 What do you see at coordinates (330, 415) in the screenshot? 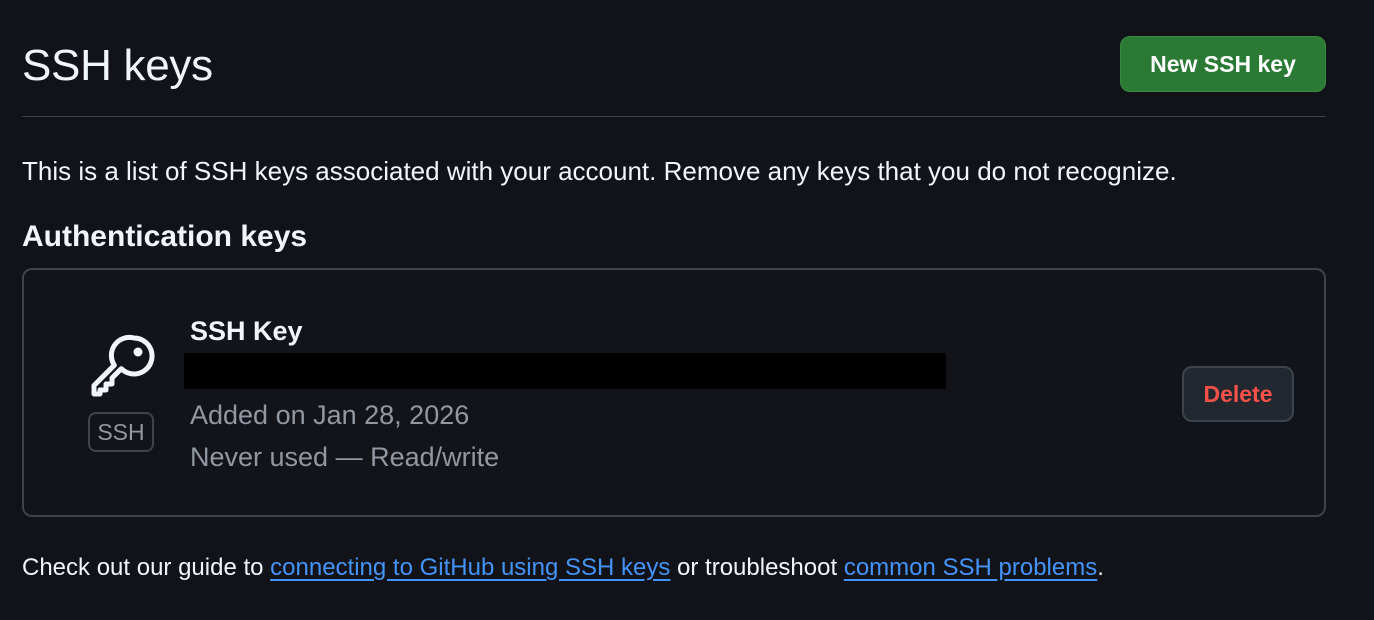
I see `key-added-date: Added on Jan 28, 2026` at bounding box center [330, 415].